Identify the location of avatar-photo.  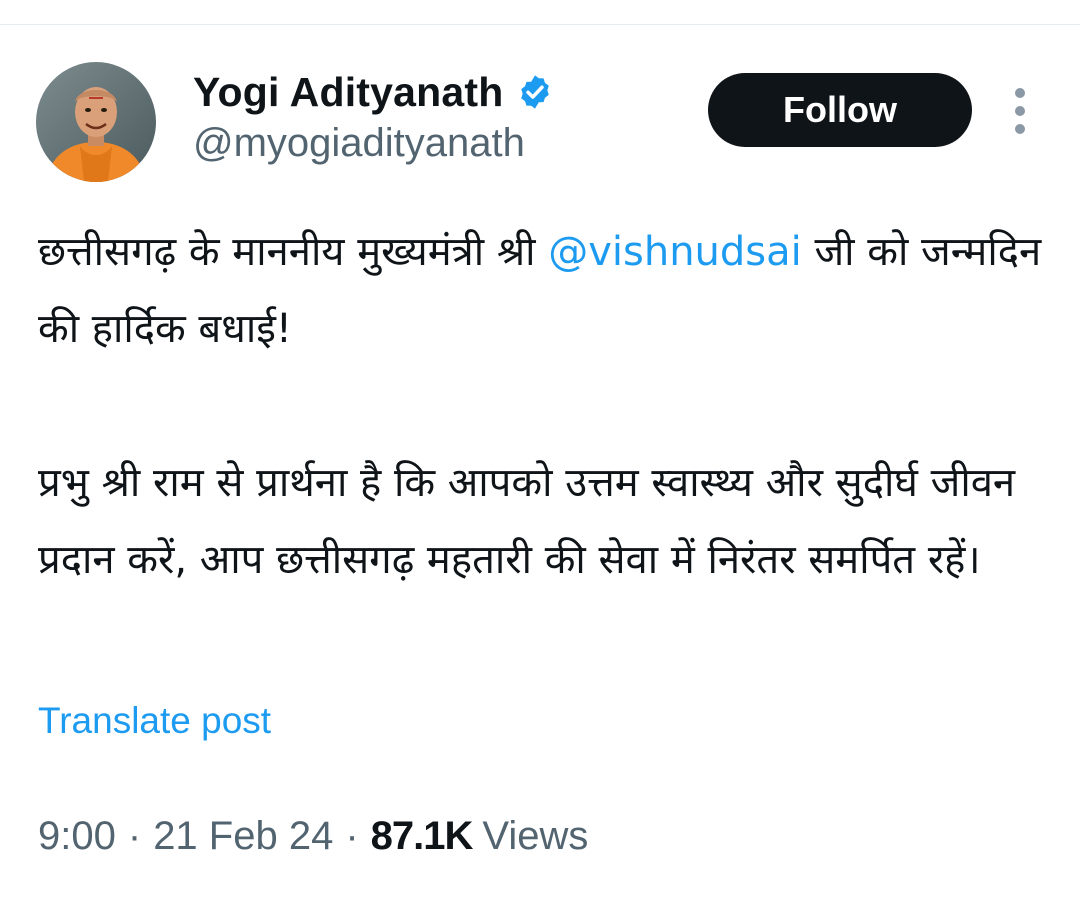
(96, 122).